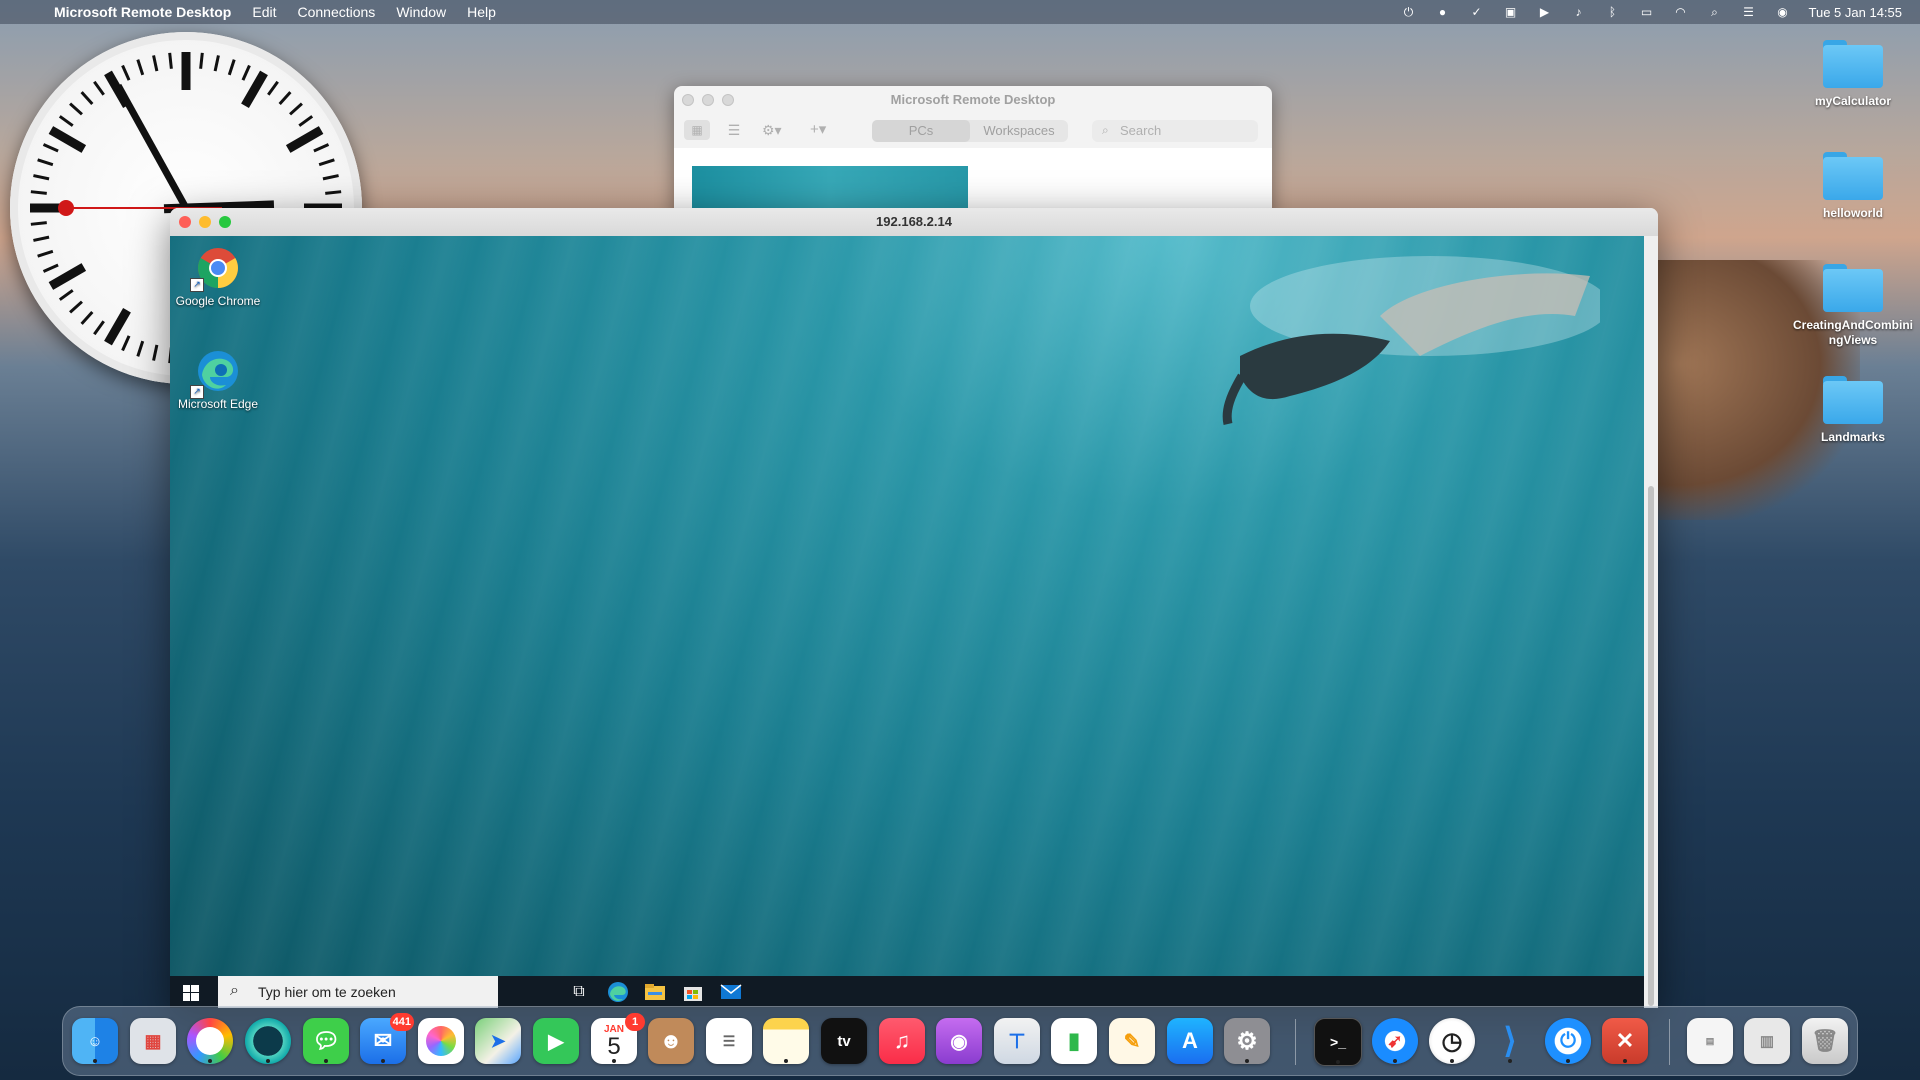 The width and height of the screenshot is (1920, 1080). Describe the element at coordinates (66, 208) in the screenshot. I see `second-hand-disc` at that location.